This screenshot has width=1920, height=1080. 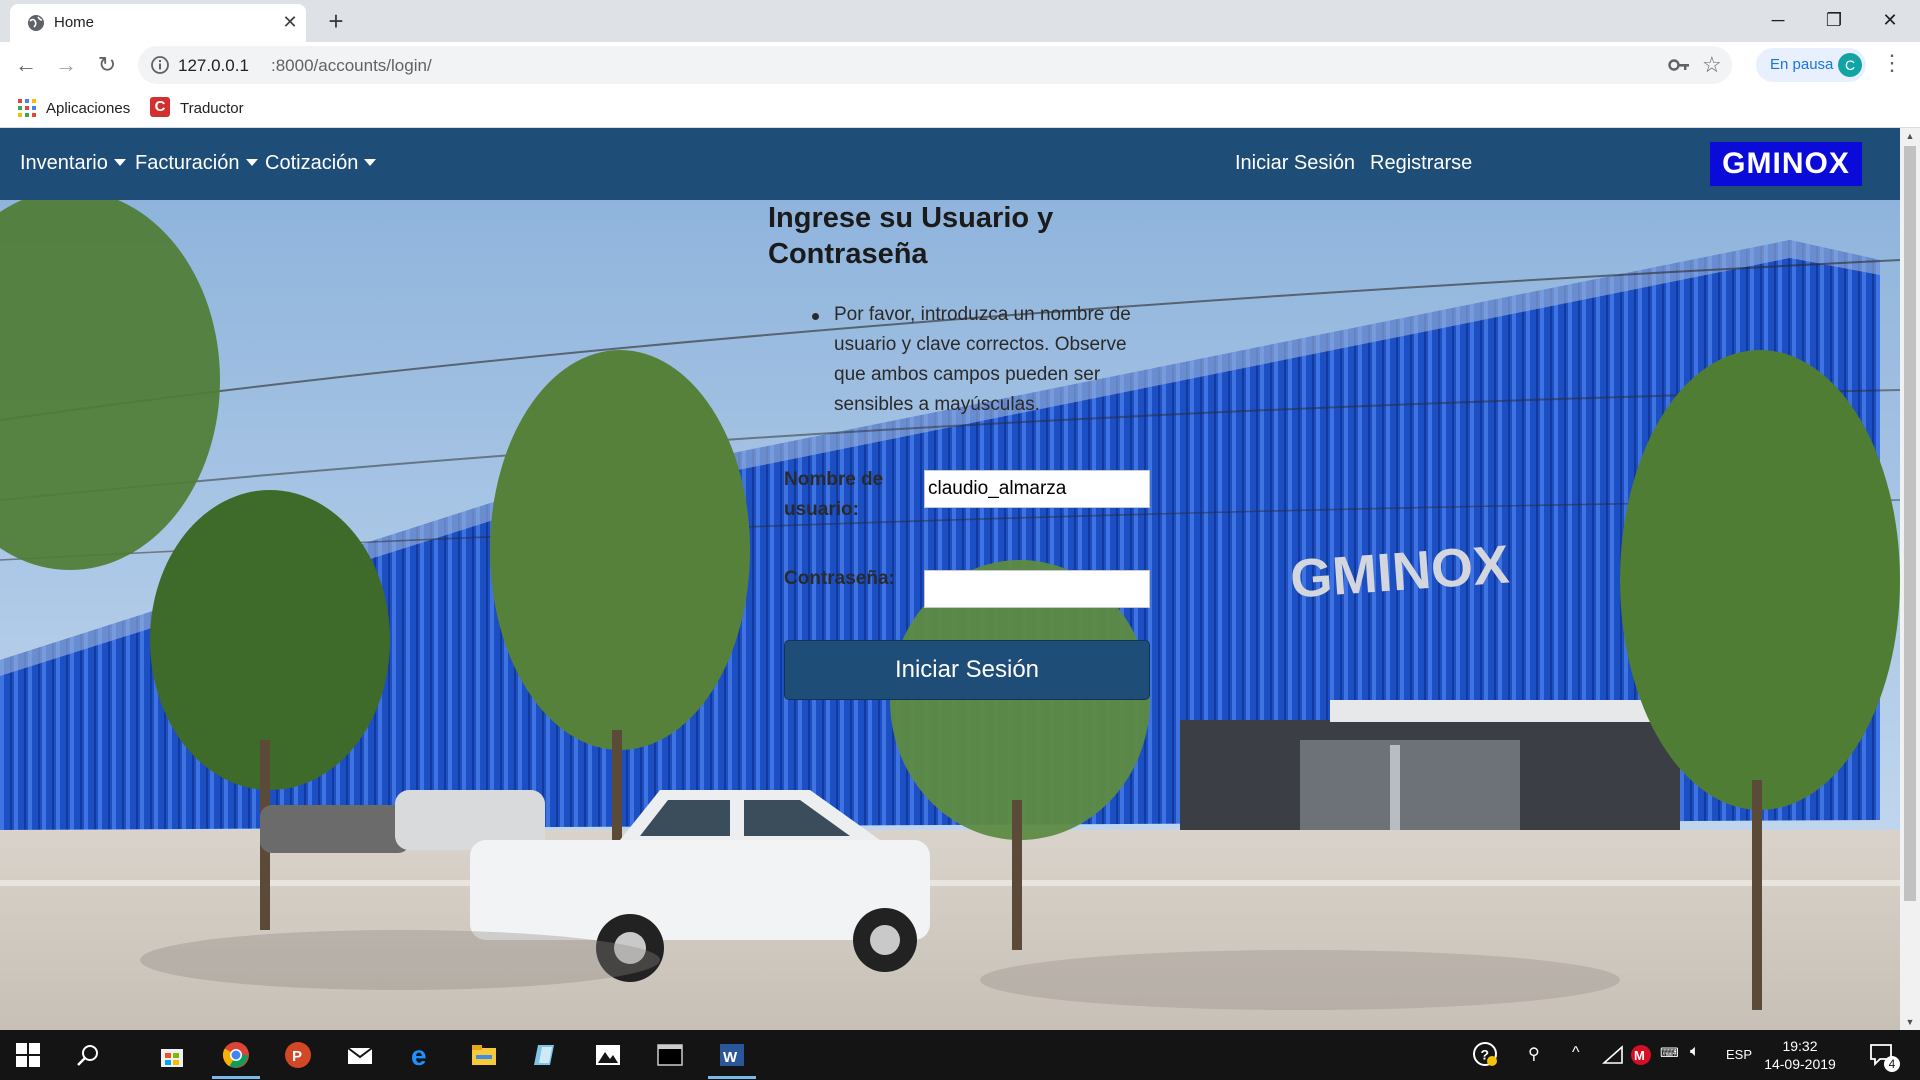 I want to click on profile-button: En pausa C, so click(x=1811, y=65).